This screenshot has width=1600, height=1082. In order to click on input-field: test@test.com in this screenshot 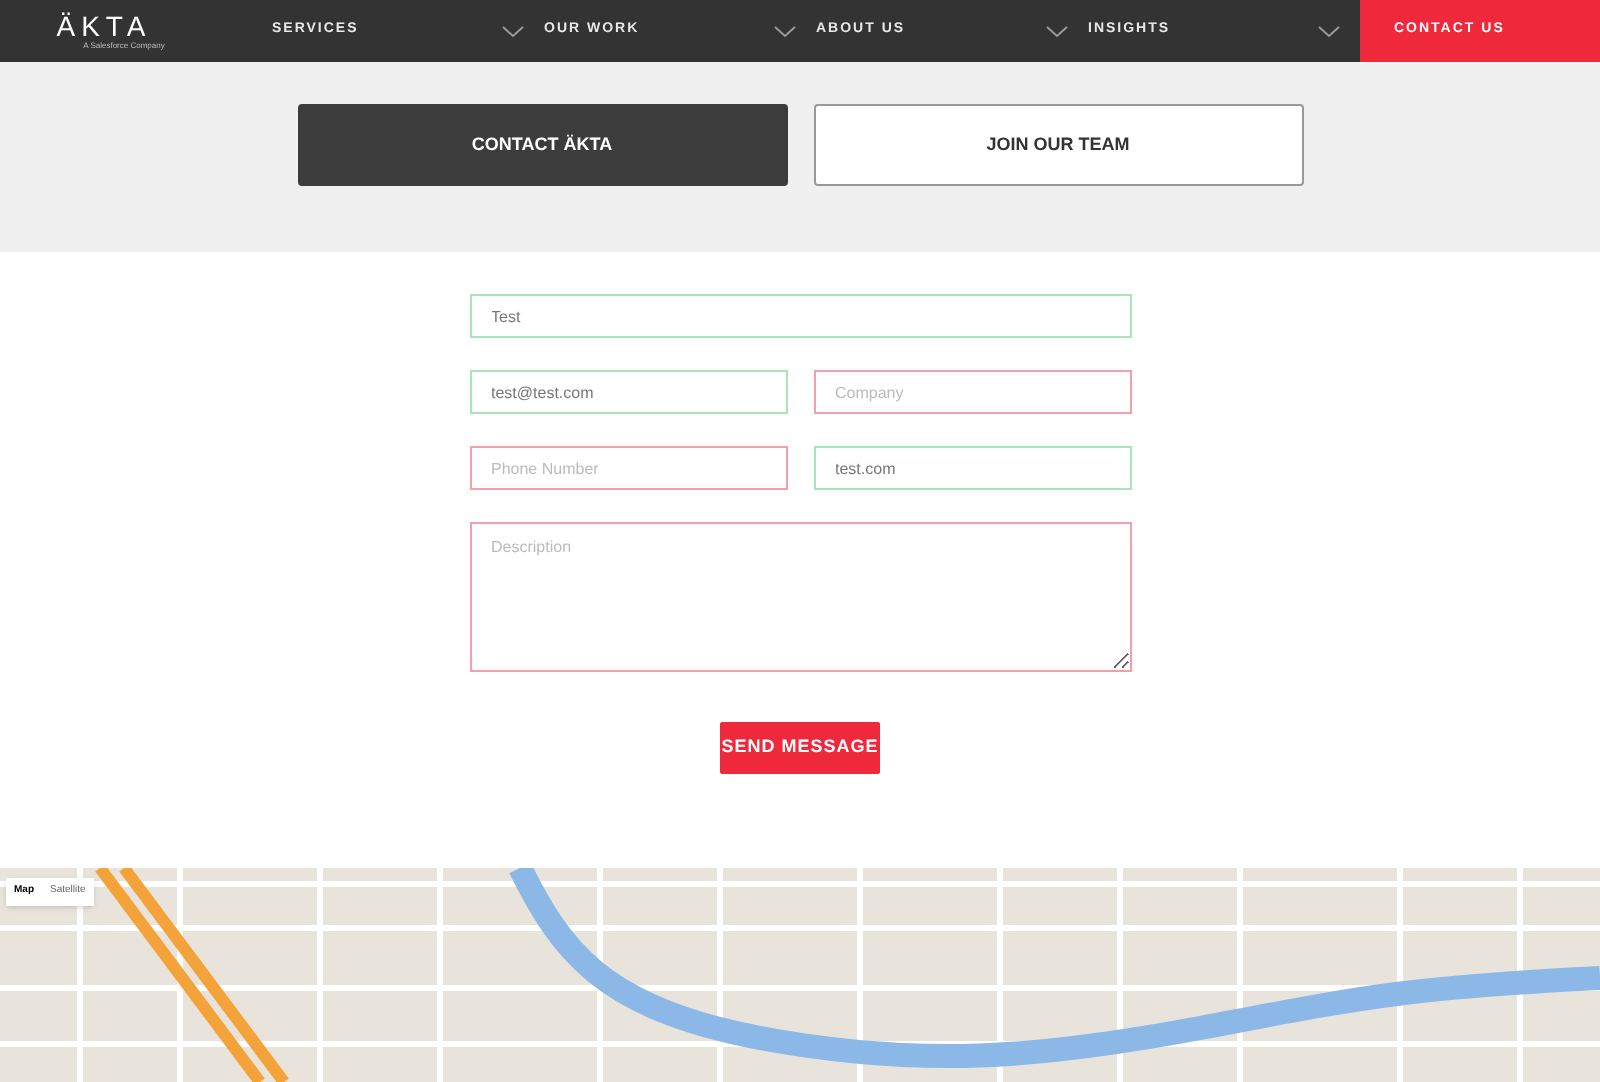, I will do `click(628, 392)`.